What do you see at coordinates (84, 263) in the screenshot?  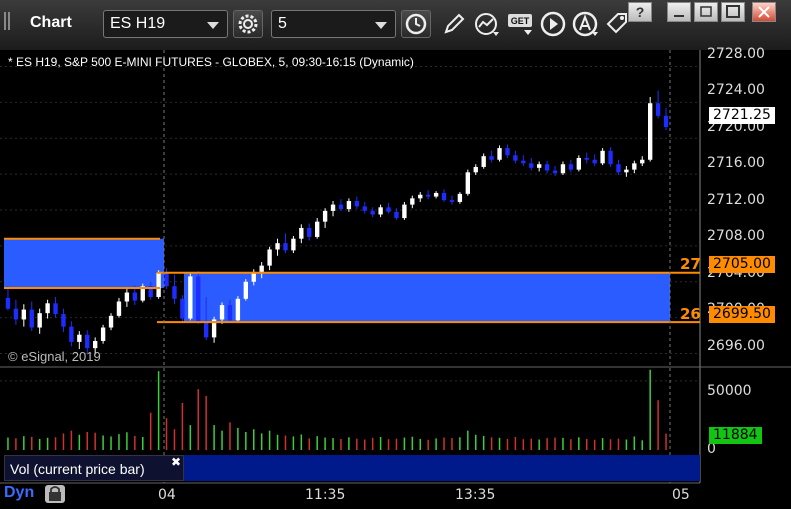 I see `prior-range-zone` at bounding box center [84, 263].